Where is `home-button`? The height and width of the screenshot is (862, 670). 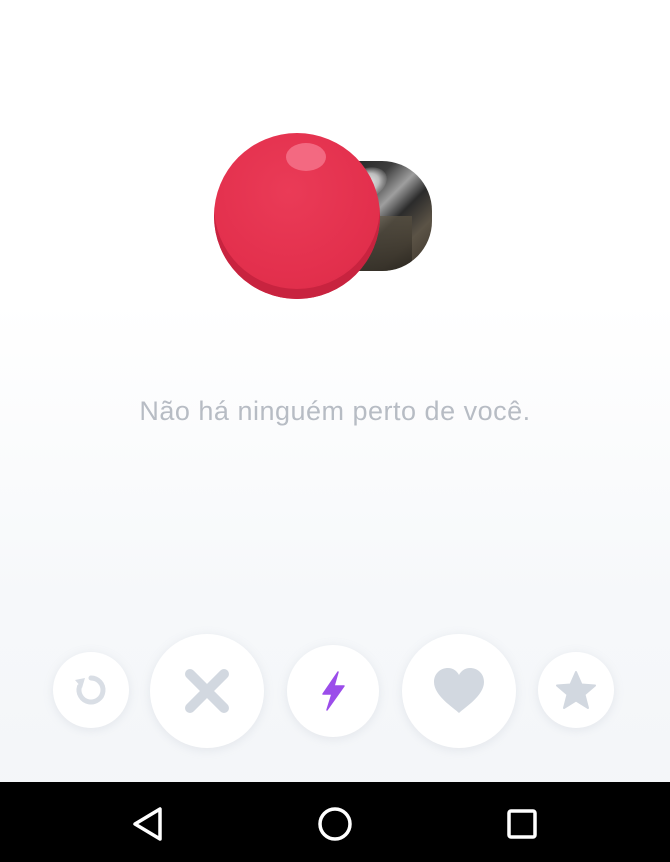
home-button is located at coordinates (335, 824).